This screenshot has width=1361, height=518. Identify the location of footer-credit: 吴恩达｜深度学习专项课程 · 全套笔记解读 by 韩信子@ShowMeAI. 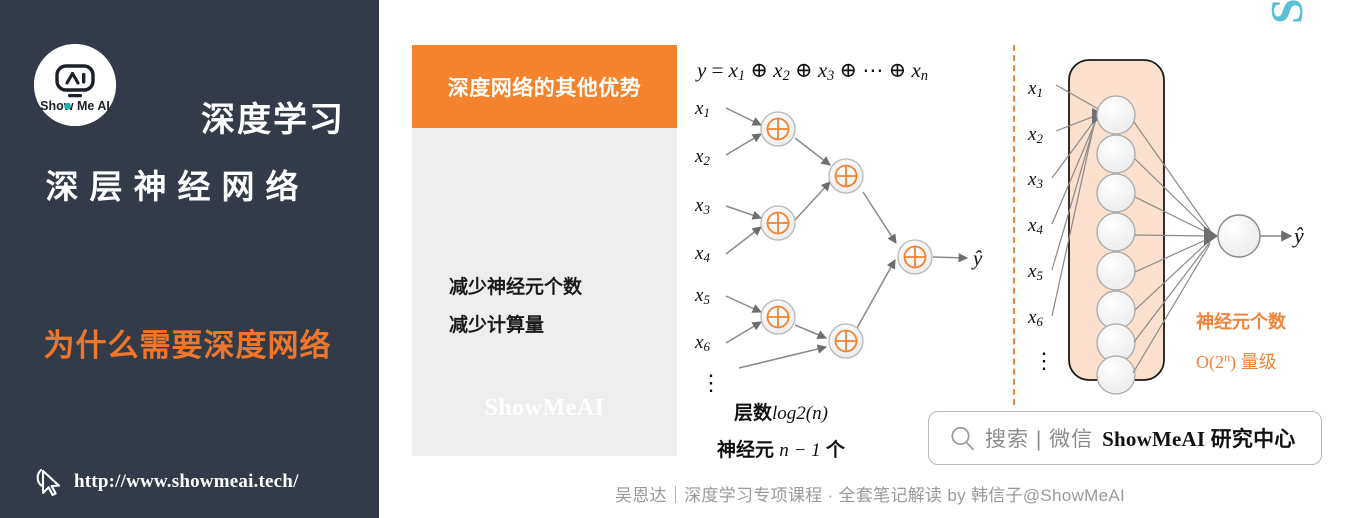
(870, 495).